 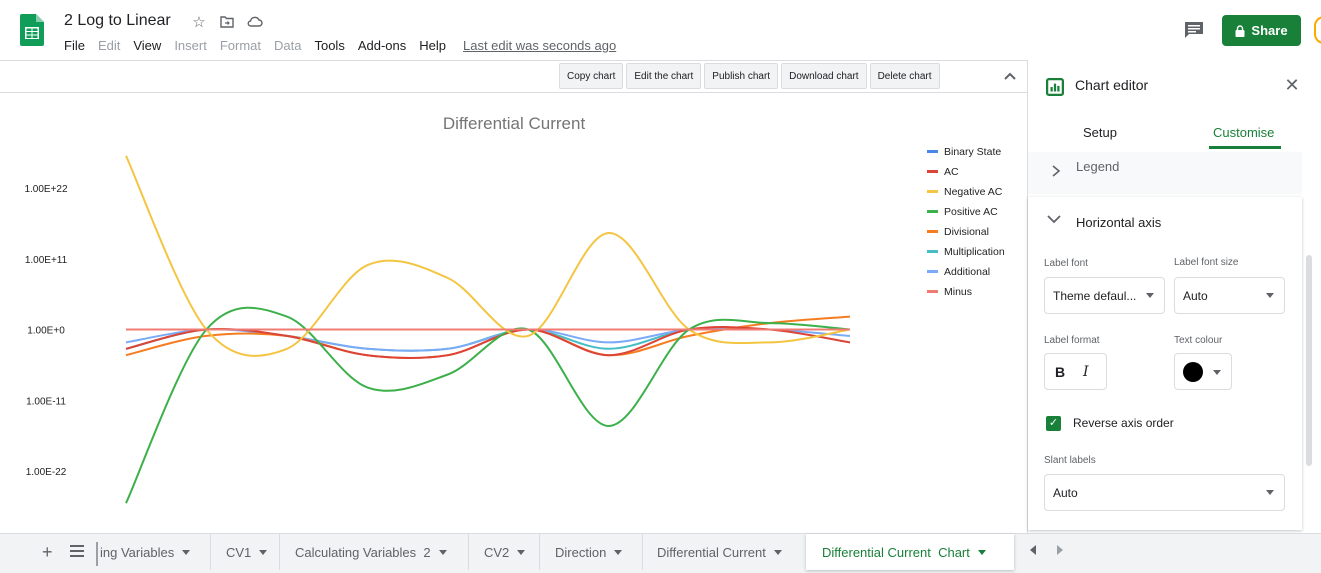 What do you see at coordinates (1240, 30) in the screenshot?
I see `lock-icon` at bounding box center [1240, 30].